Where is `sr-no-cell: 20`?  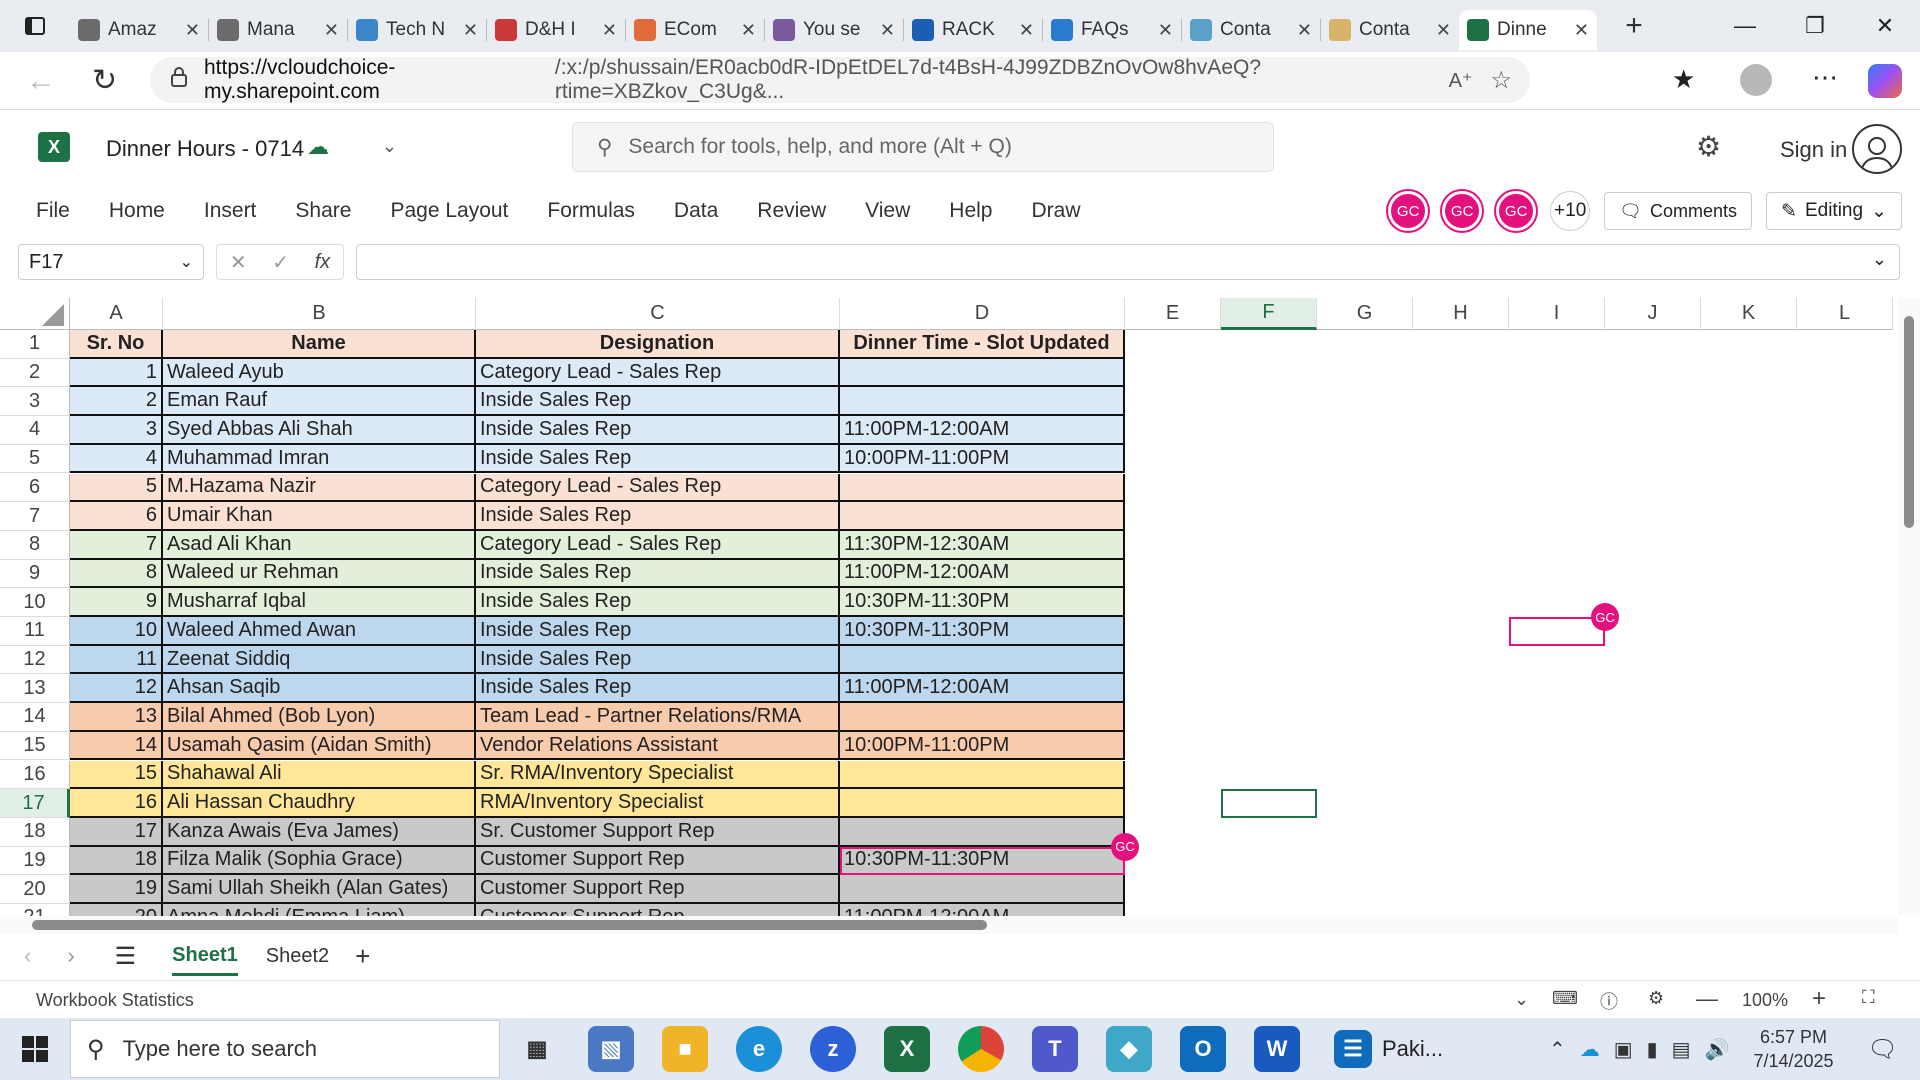 sr-no-cell: 20 is located at coordinates (116, 910).